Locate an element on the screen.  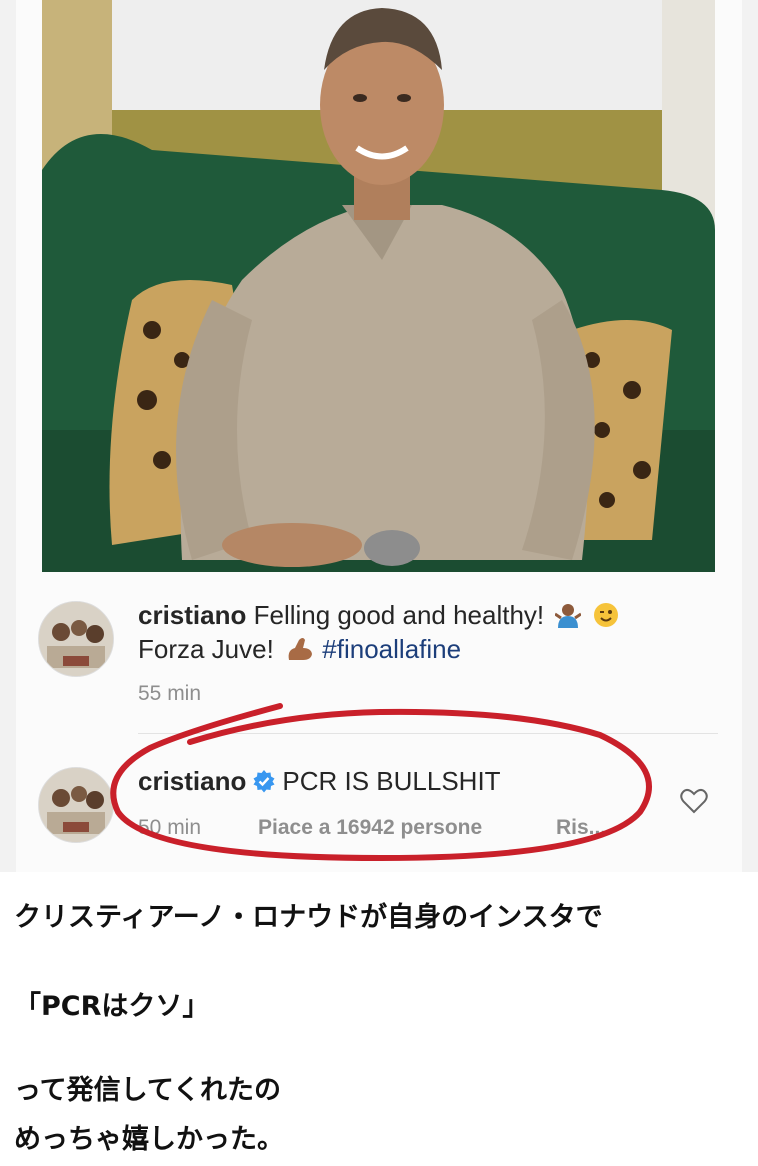
comment-text-line: cristiano PCR IS BULLSHIT is located at coordinates (319, 781).